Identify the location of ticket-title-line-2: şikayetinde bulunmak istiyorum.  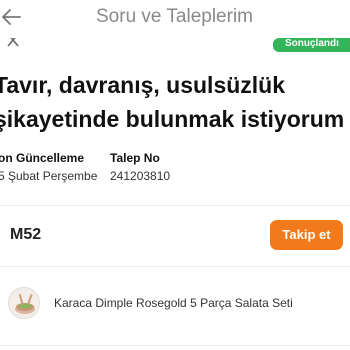
(172, 119).